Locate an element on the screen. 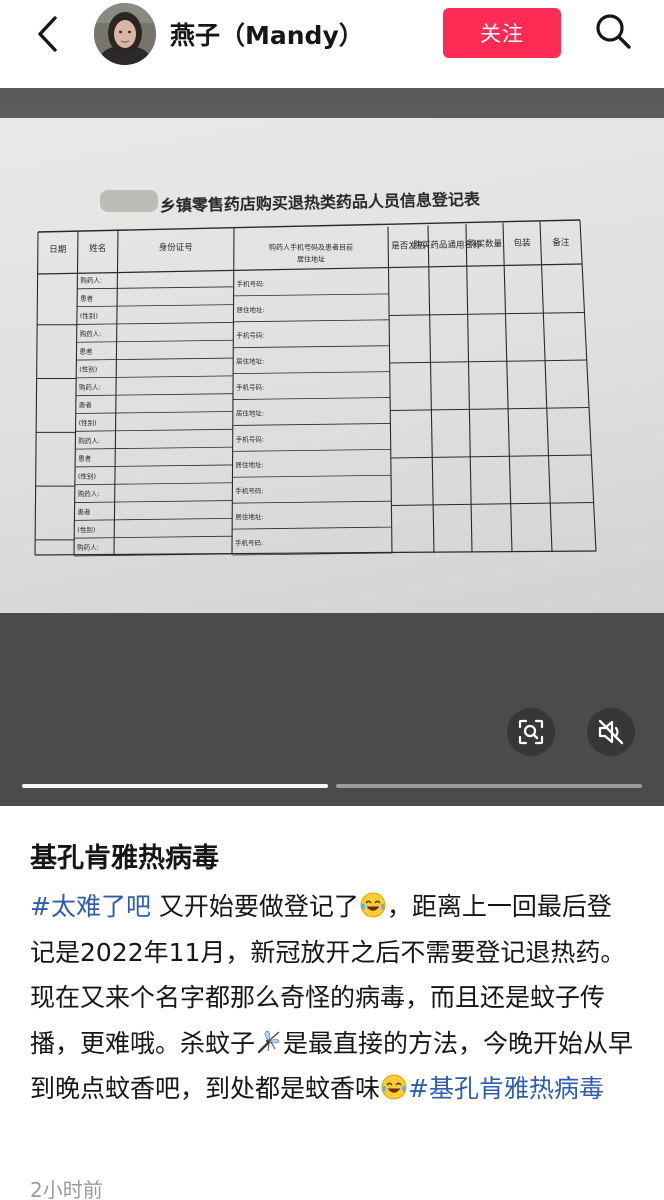  back-button is located at coordinates (48, 34).